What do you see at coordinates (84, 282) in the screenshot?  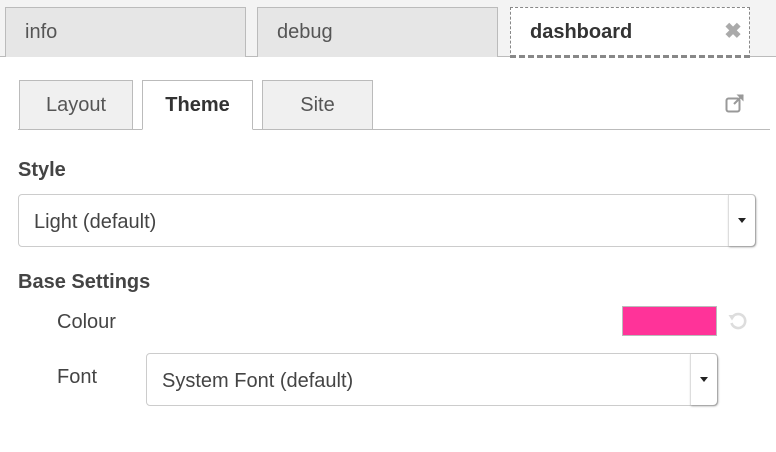 I see `base-settings-heading: Base Settings` at bounding box center [84, 282].